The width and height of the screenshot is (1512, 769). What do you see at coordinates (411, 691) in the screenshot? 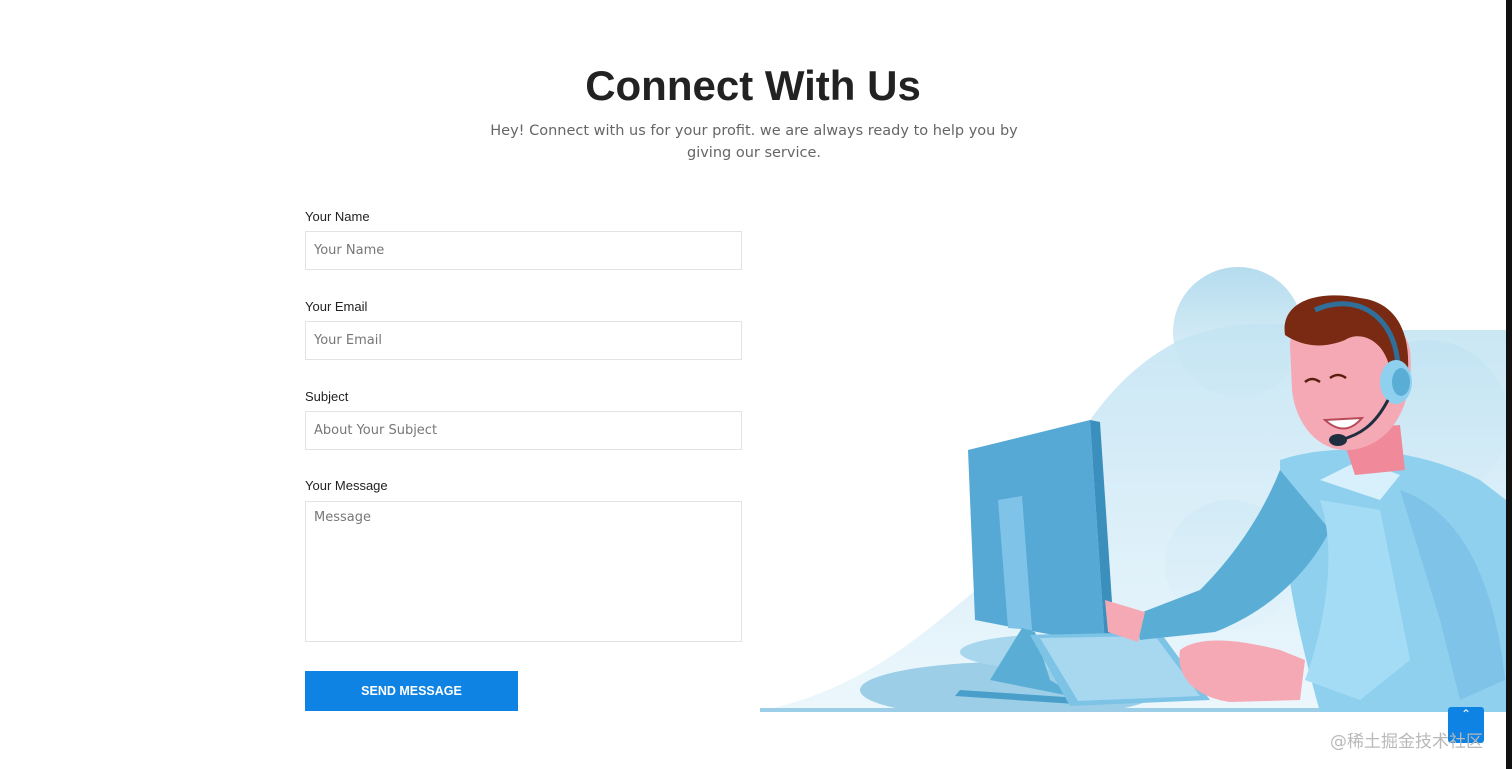
I see `send-message-button: SEND MESSAGE` at bounding box center [411, 691].